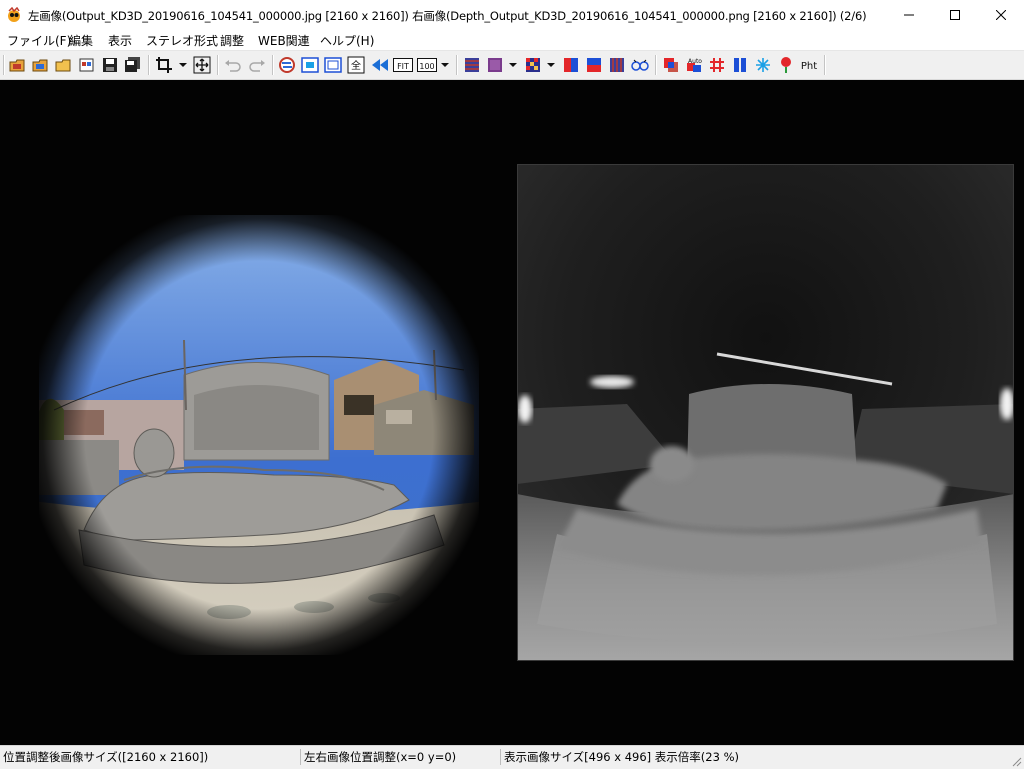 This screenshot has height=769, width=1024. I want to click on move-icon, so click(202, 65).